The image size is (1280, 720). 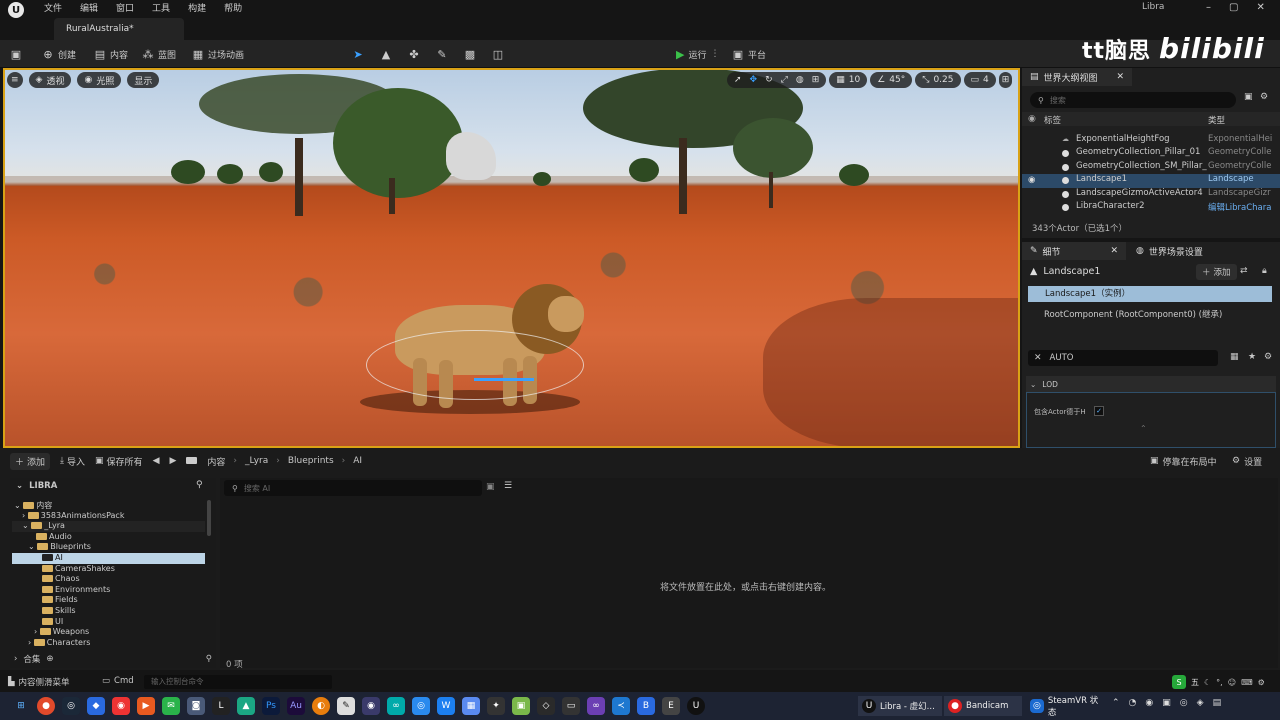 I want to click on camera-speed-button: ▭ 4, so click(x=979, y=80).